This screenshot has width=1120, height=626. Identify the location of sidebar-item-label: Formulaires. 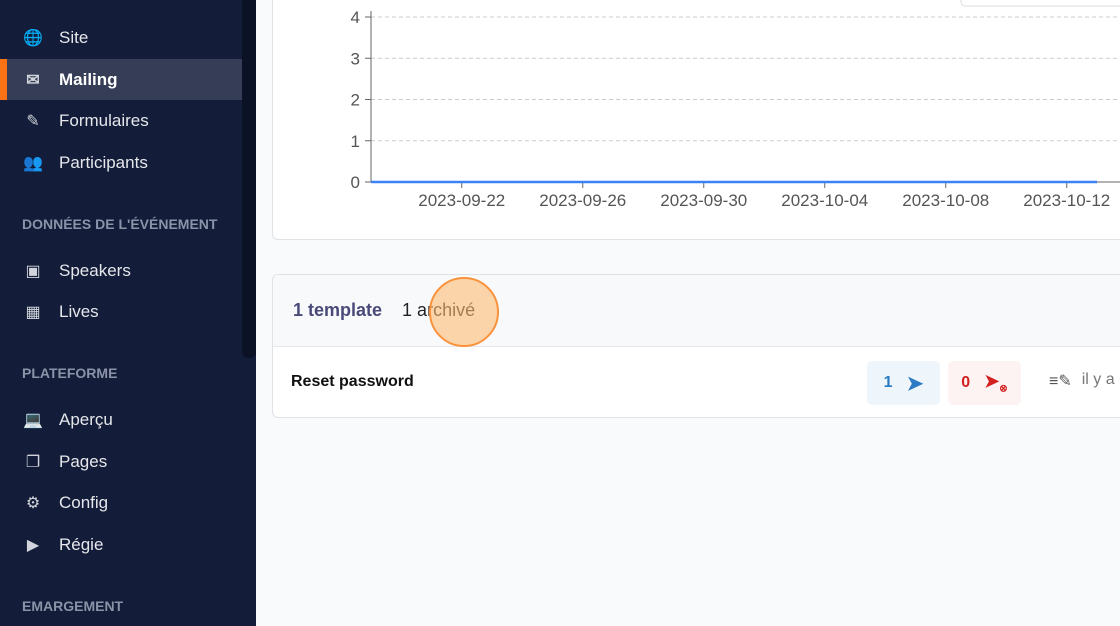
(104, 120).